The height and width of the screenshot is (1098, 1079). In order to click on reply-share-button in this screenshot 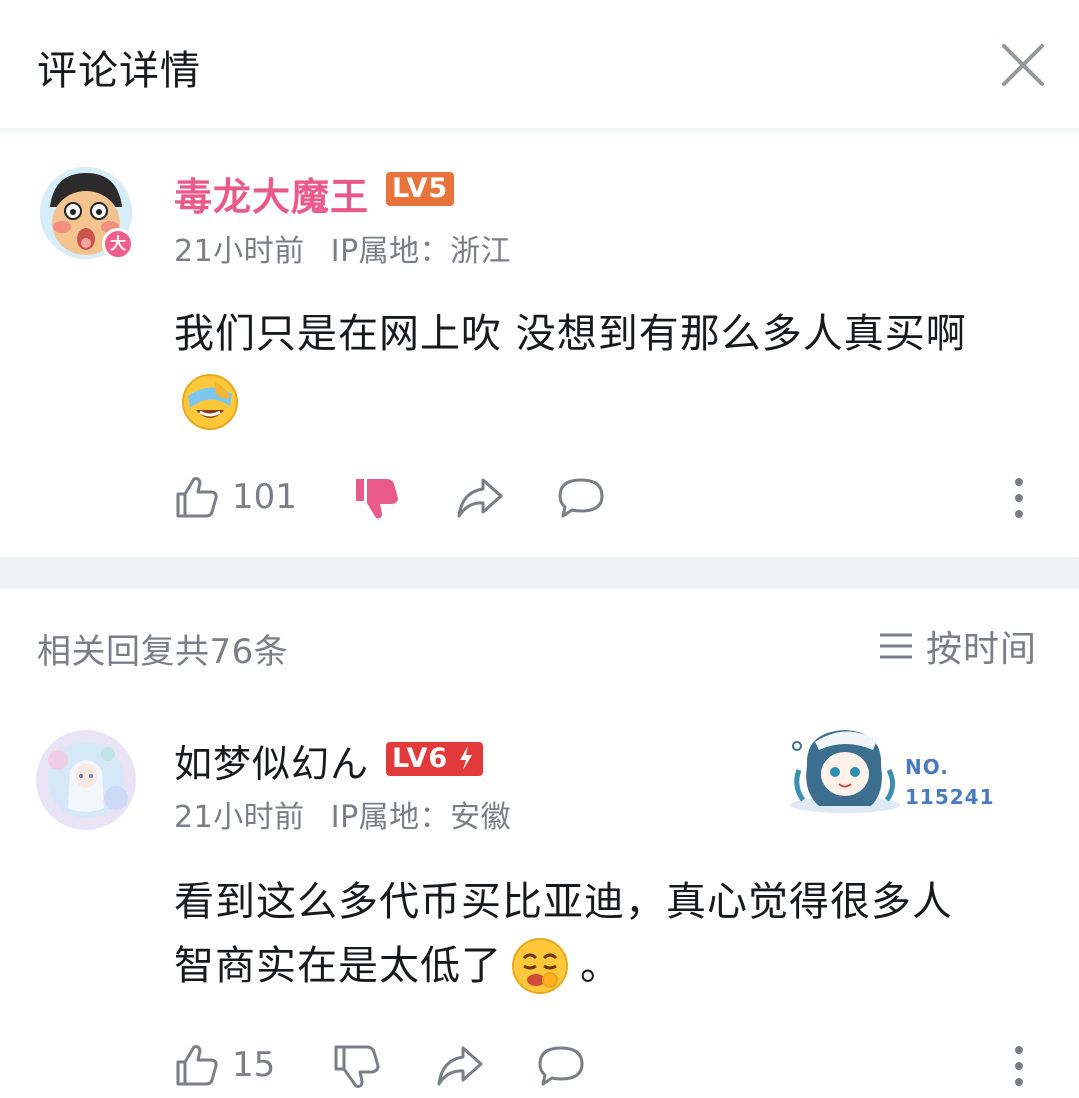, I will do `click(460, 1066)`.